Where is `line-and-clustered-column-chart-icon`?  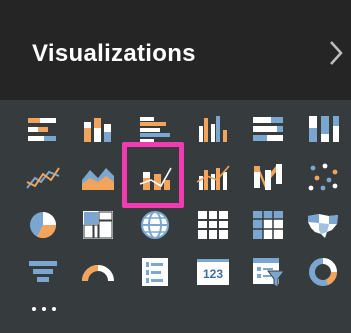
line-and-clustered-column-chart-icon is located at coordinates (213, 177).